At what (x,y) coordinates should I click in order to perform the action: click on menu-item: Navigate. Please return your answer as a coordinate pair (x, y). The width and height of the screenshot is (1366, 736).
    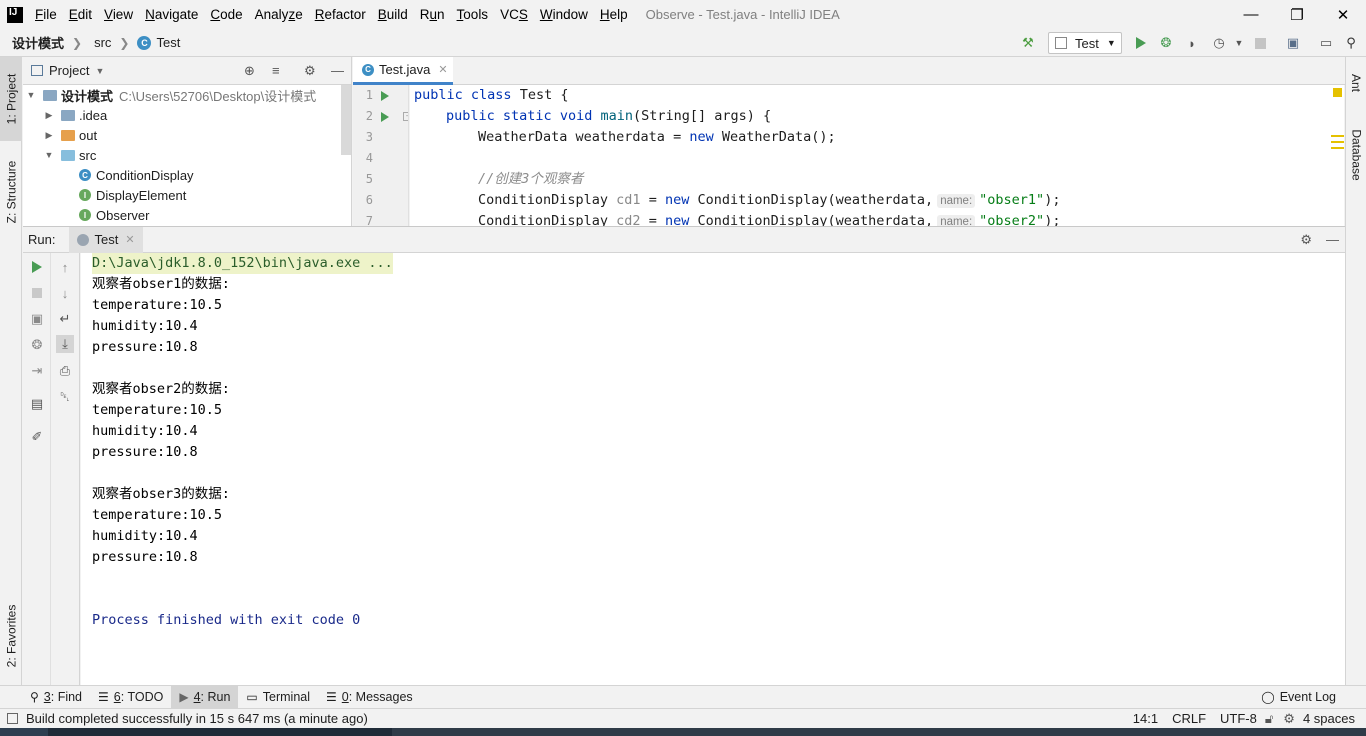
    Looking at the image, I should click on (171, 14).